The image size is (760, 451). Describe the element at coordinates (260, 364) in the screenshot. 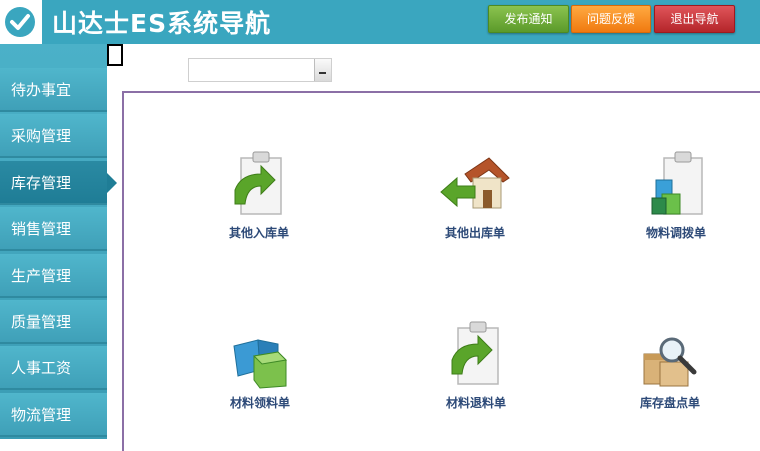

I see `bins-icon` at that location.